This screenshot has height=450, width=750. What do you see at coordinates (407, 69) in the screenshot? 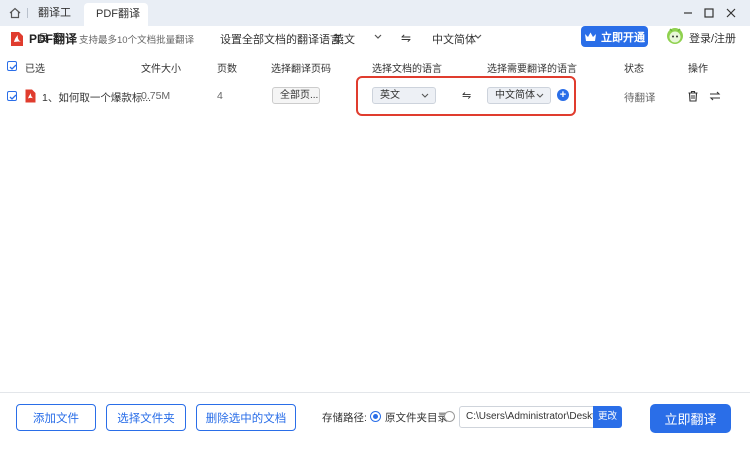
I see `column-doc-language: 选择文档的语言` at bounding box center [407, 69].